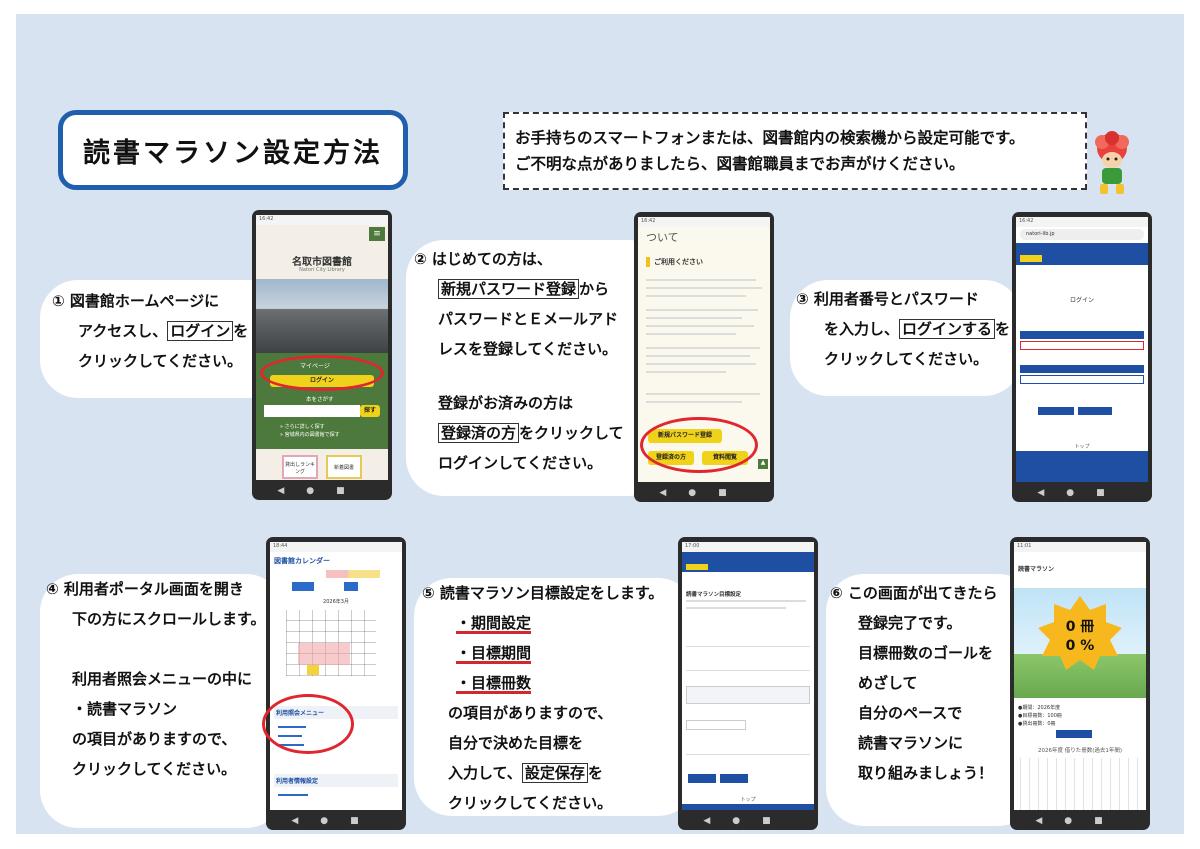 The height and width of the screenshot is (849, 1200). Describe the element at coordinates (125, 709) in the screenshot. I see `step4-line4: ・読書マラソン` at that location.